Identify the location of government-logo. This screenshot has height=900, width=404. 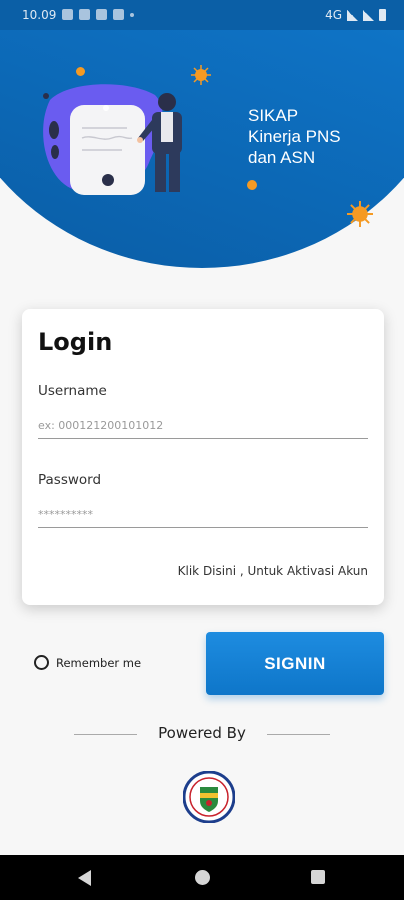
(209, 797).